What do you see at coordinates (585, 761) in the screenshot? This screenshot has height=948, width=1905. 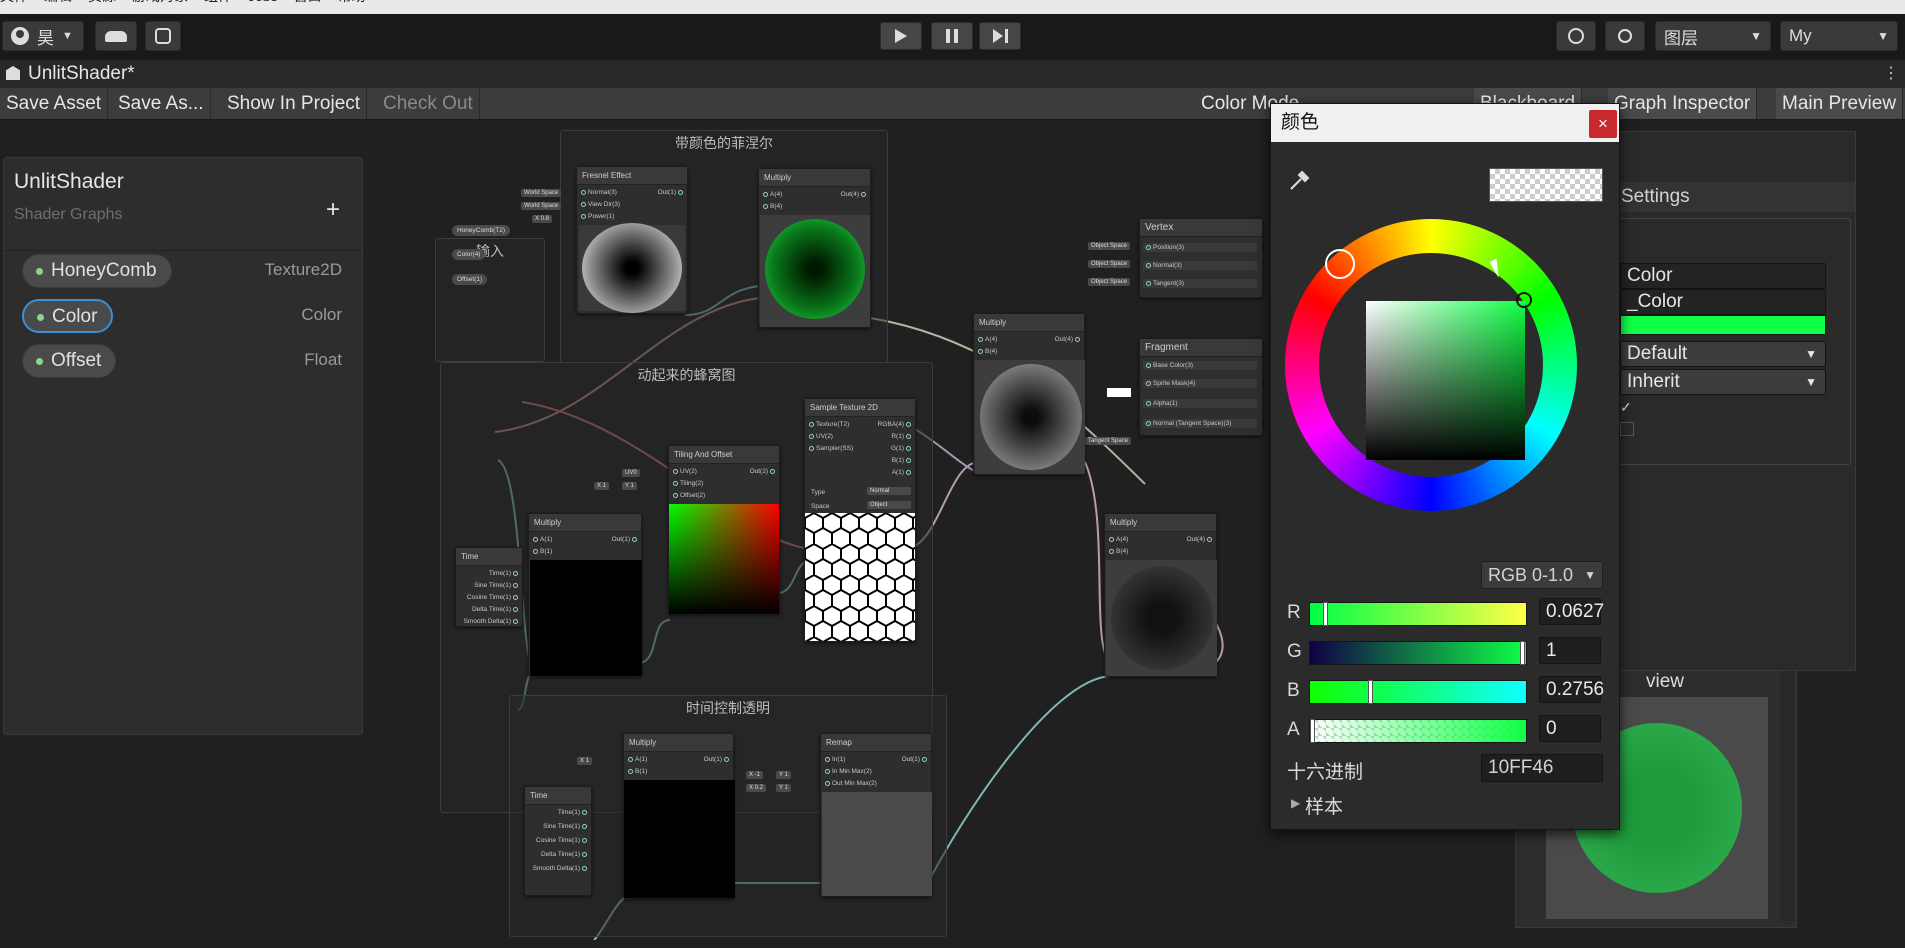 I see `multiply-bottom-a-field: X 1` at bounding box center [585, 761].